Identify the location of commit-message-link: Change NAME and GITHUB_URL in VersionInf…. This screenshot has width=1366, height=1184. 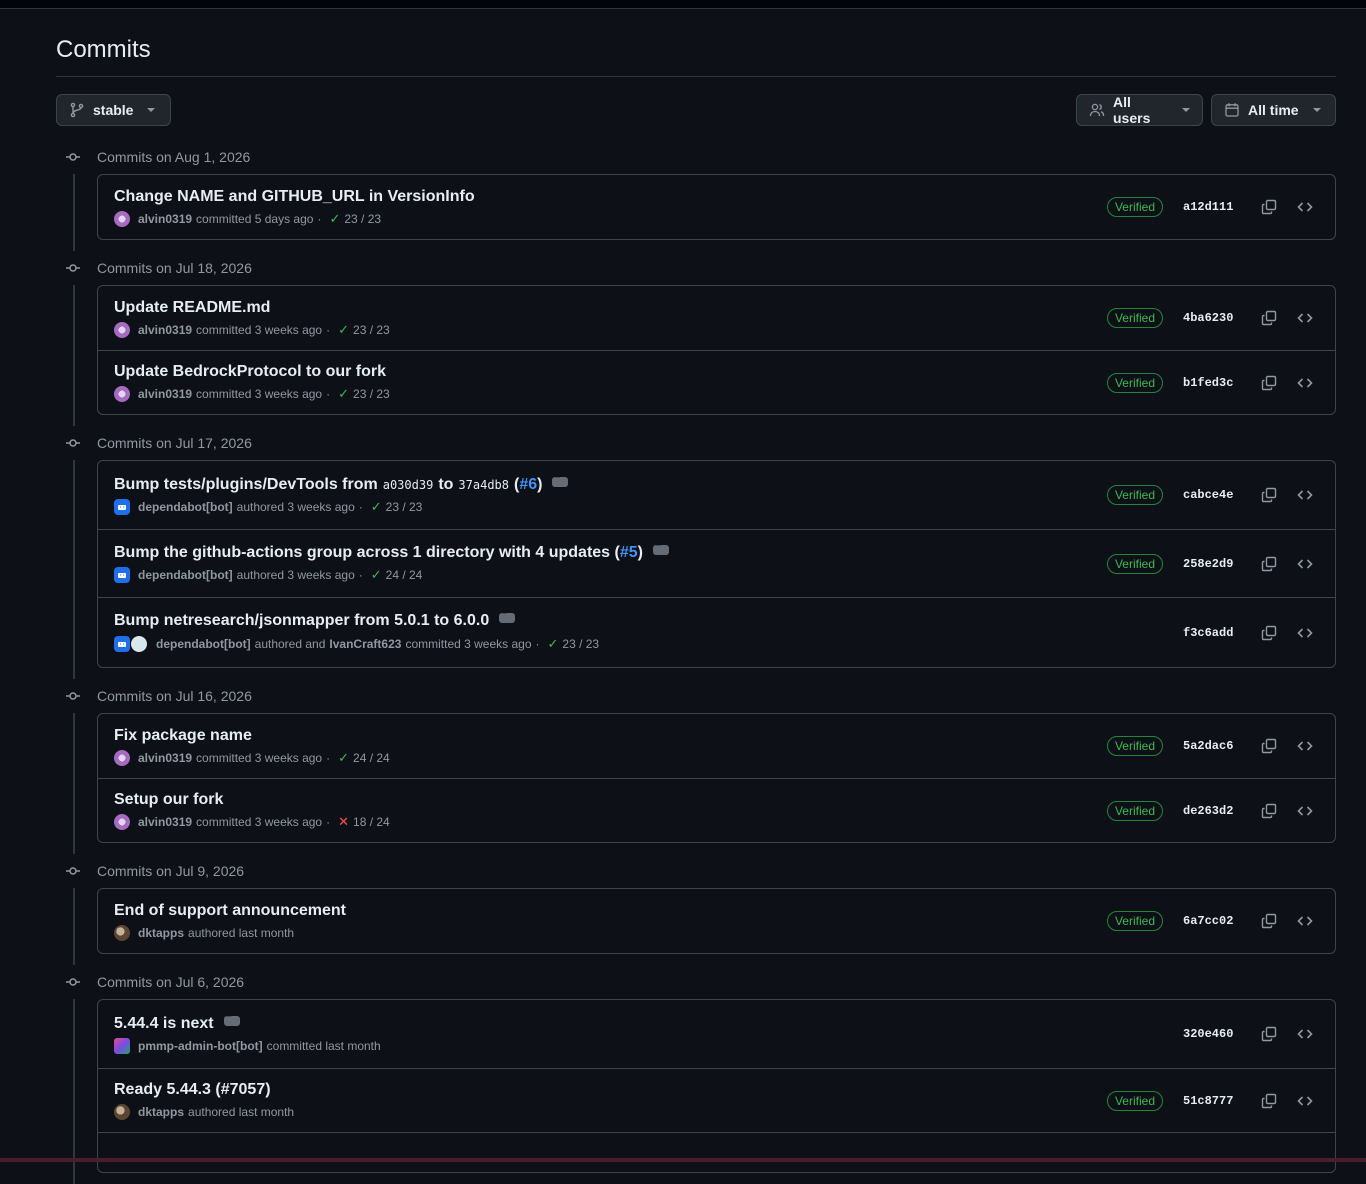
(294, 197).